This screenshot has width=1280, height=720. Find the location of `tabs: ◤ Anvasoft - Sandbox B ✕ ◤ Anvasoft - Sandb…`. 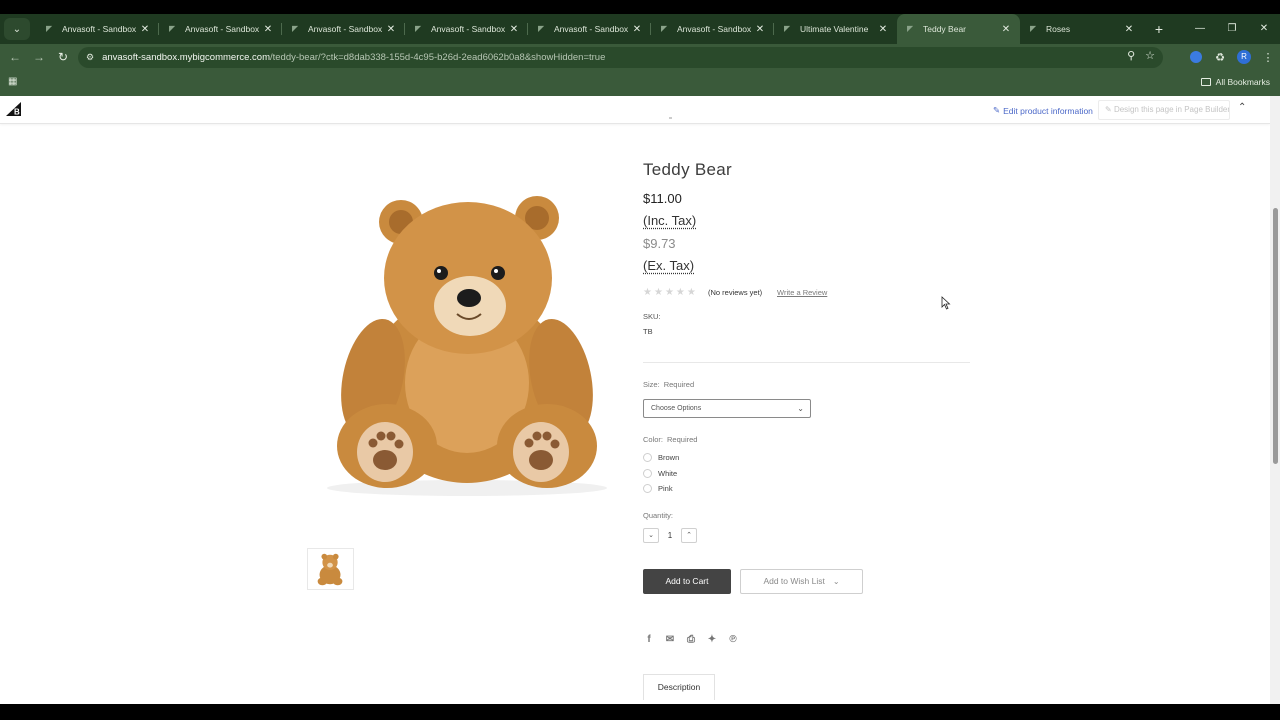

tabs: ◤ Anvasoft - Sandbox B ✕ ◤ Anvasoft - Sandb… is located at coordinates (603, 29).